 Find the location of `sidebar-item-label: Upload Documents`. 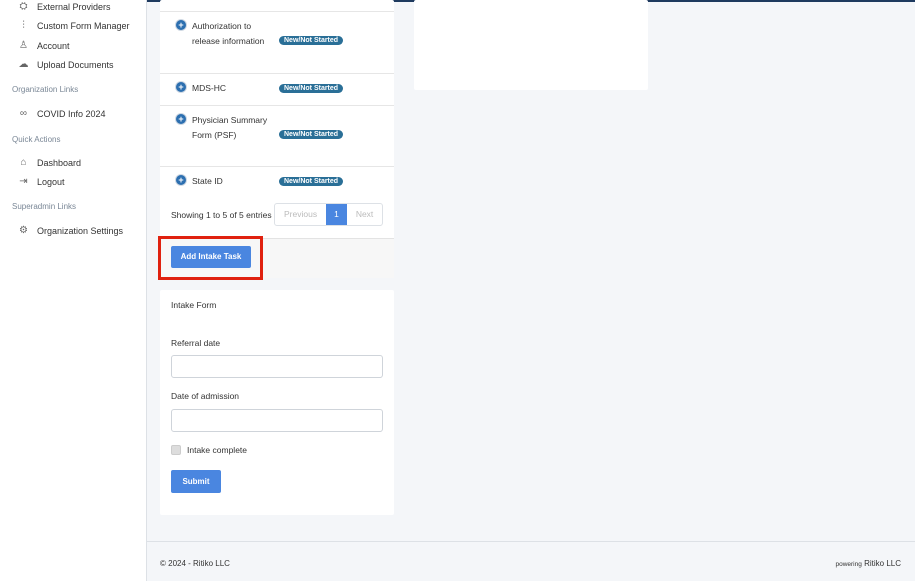

sidebar-item-label: Upload Documents is located at coordinates (75, 64).